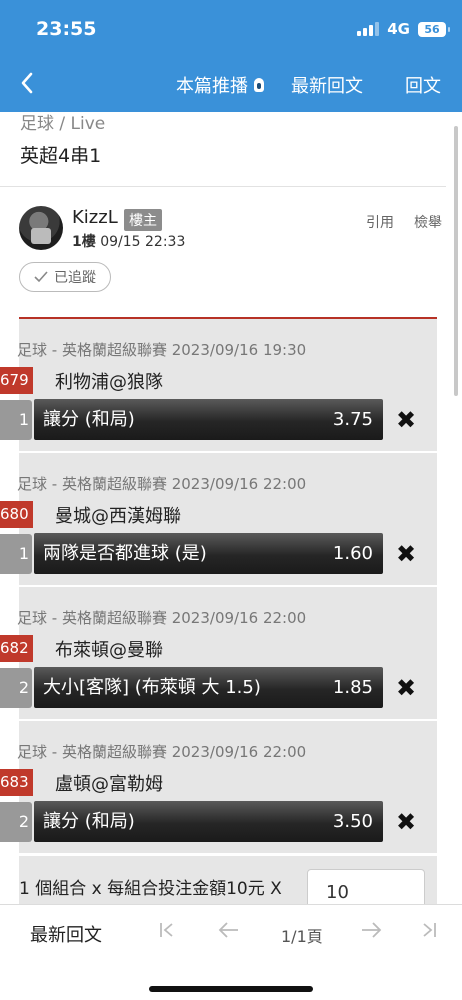 The image size is (462, 1000). Describe the element at coordinates (109, 650) in the screenshot. I see `bet-match: 布萊頓@曼聯` at that location.